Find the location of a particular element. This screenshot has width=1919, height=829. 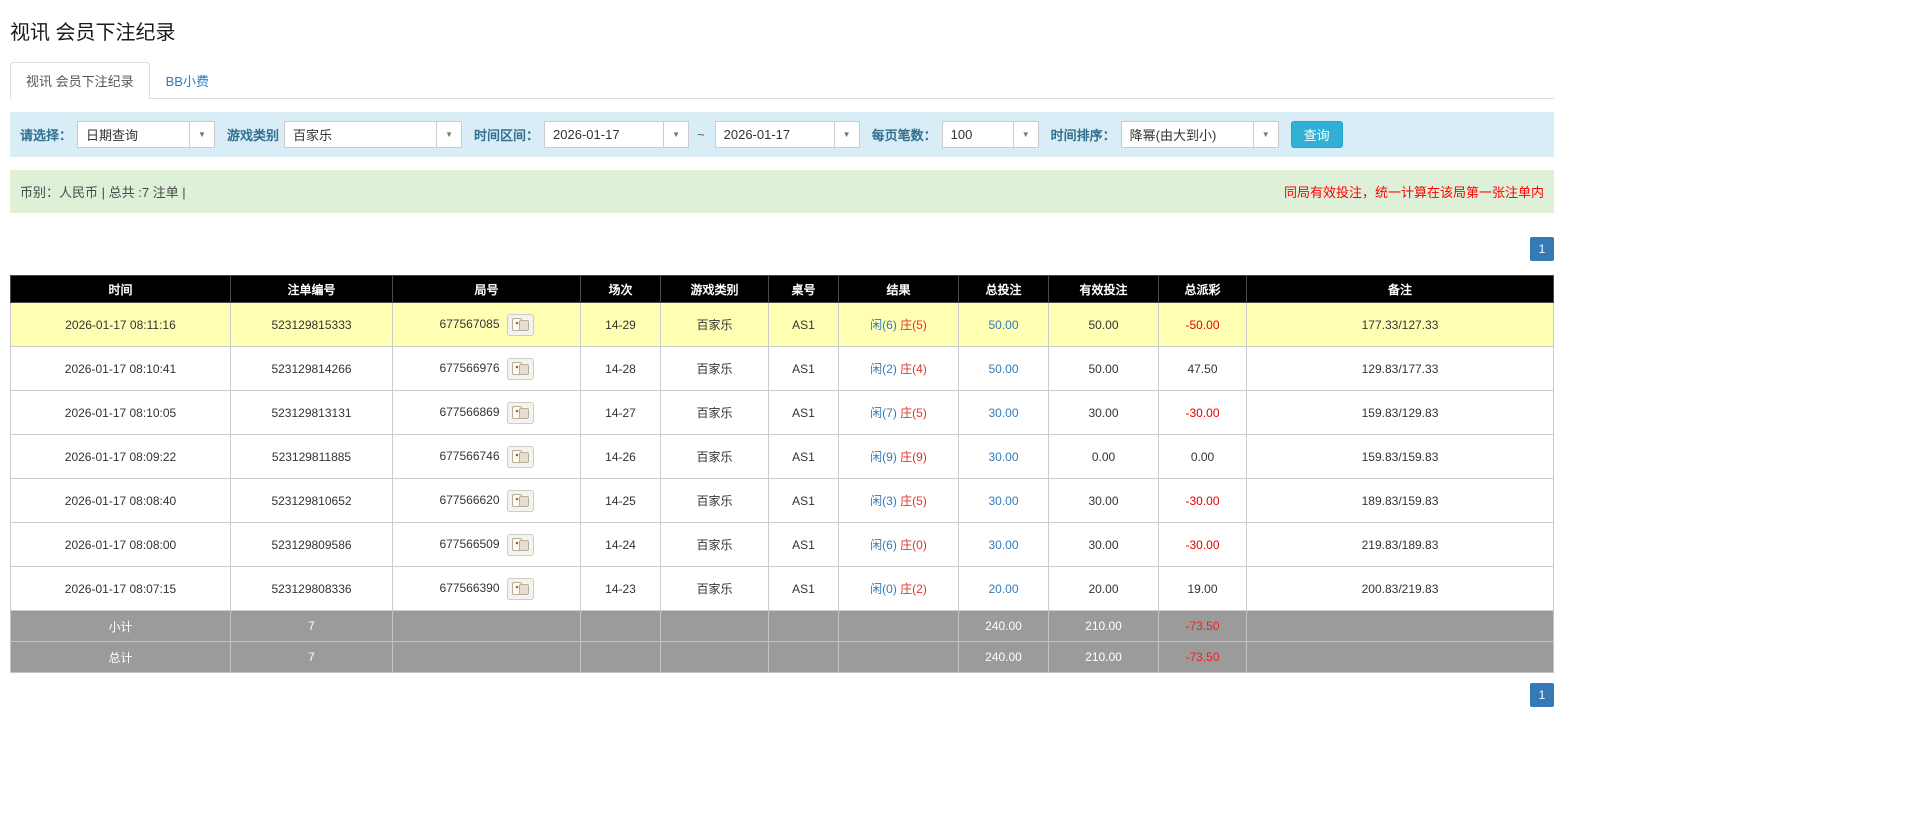

cell-valid-bet: 30.00 is located at coordinates (1103, 544).